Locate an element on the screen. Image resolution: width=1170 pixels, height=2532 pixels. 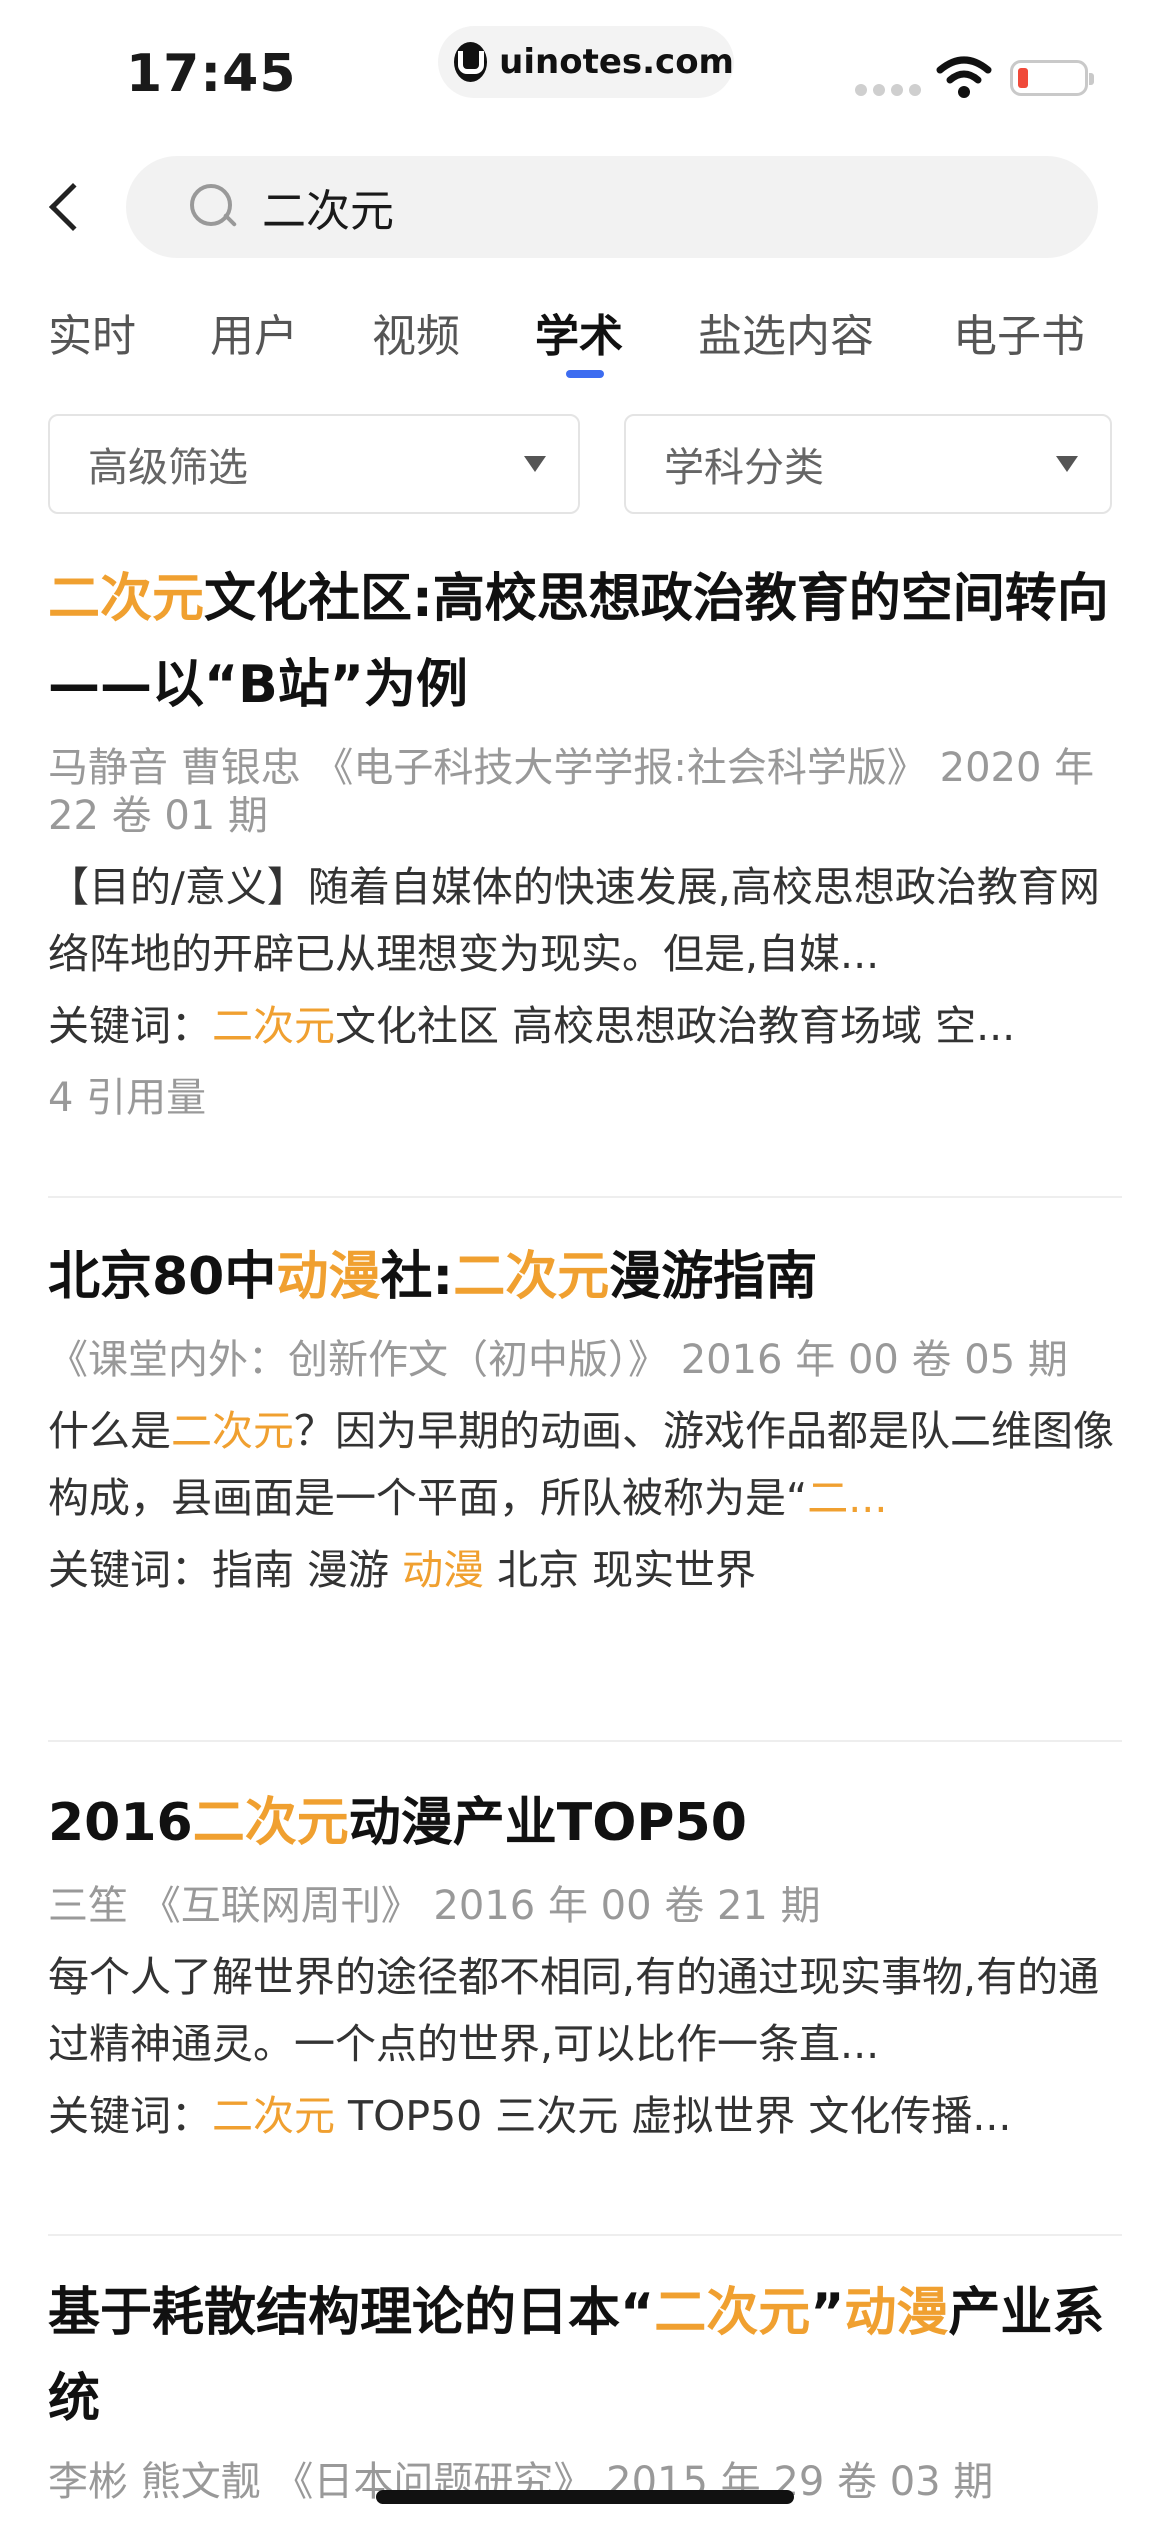
cellular-signal-icon is located at coordinates (888, 90).